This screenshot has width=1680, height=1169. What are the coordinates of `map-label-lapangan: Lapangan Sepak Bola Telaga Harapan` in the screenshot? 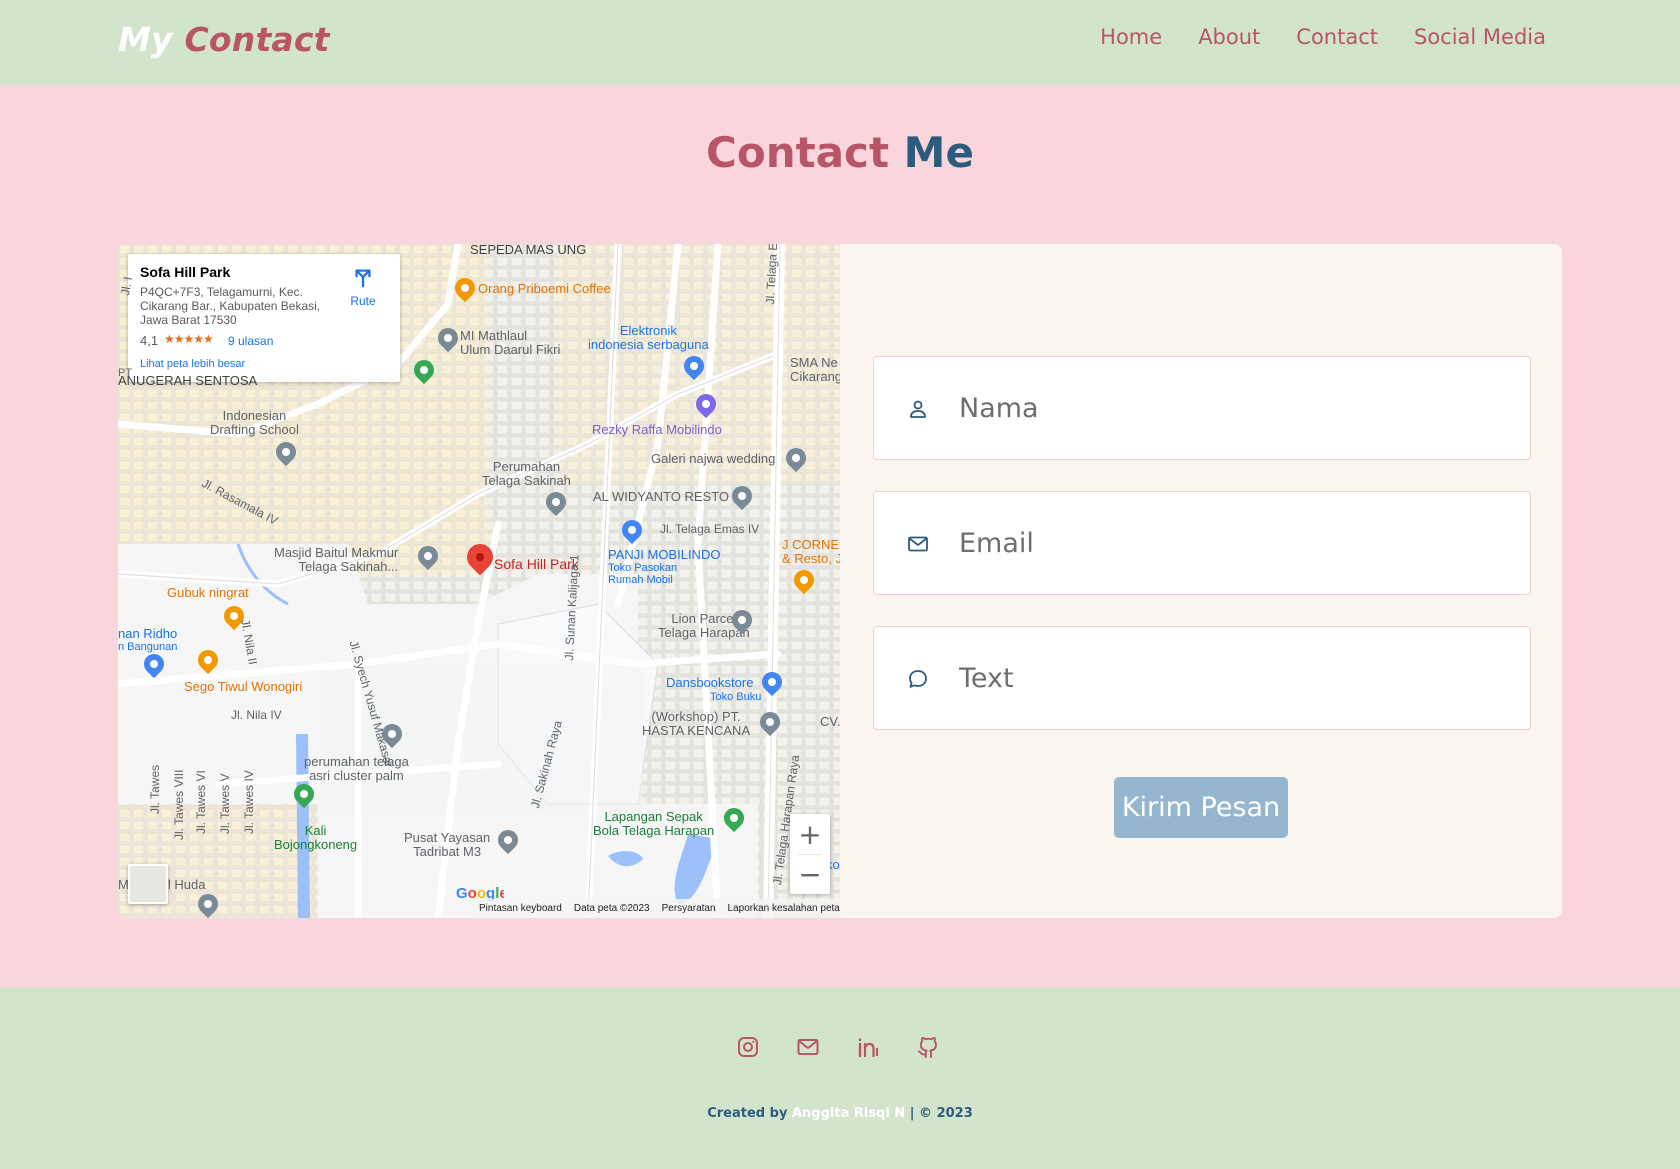 It's located at (654, 823).